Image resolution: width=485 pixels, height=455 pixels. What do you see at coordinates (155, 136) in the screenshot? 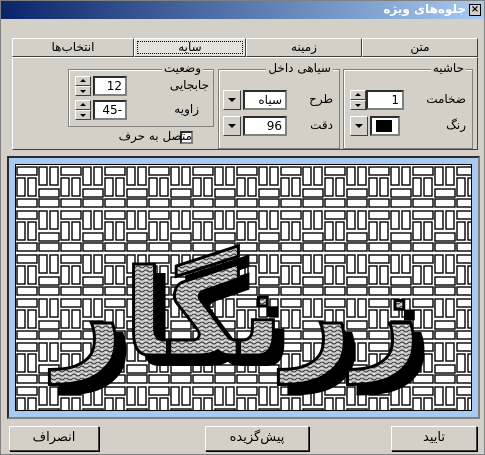
I see `attached-label: متصل به حرف` at bounding box center [155, 136].